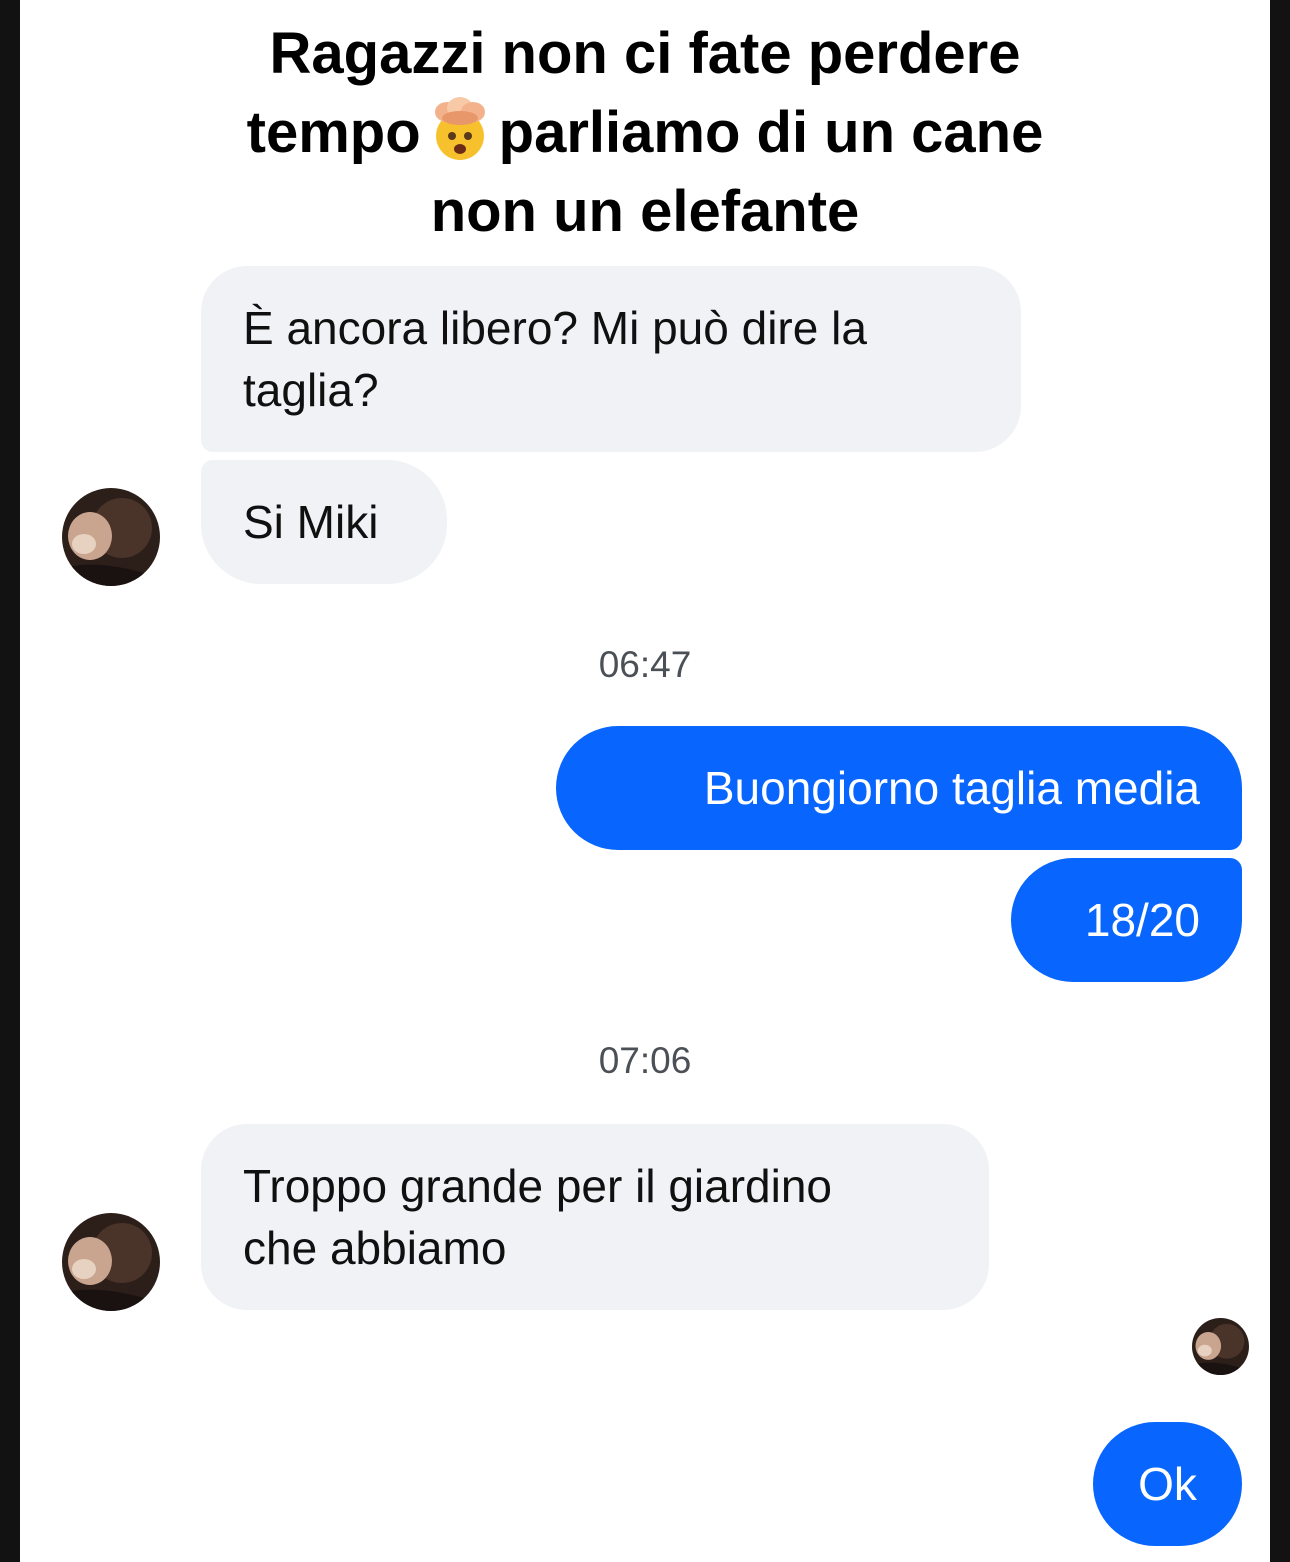 The image size is (1290, 1562). I want to click on message-text: Ok, so click(1167, 1484).